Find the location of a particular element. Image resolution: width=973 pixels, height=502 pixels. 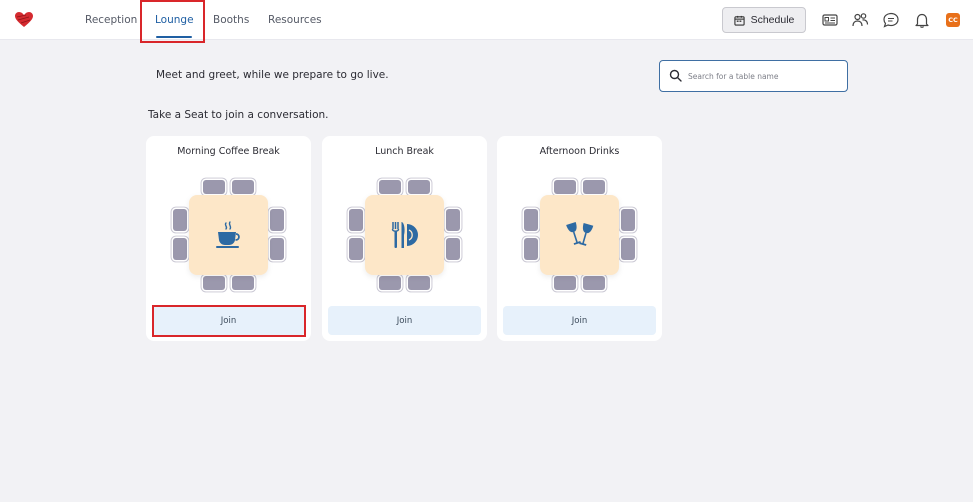

wine-glasses-icon is located at coordinates (580, 233).